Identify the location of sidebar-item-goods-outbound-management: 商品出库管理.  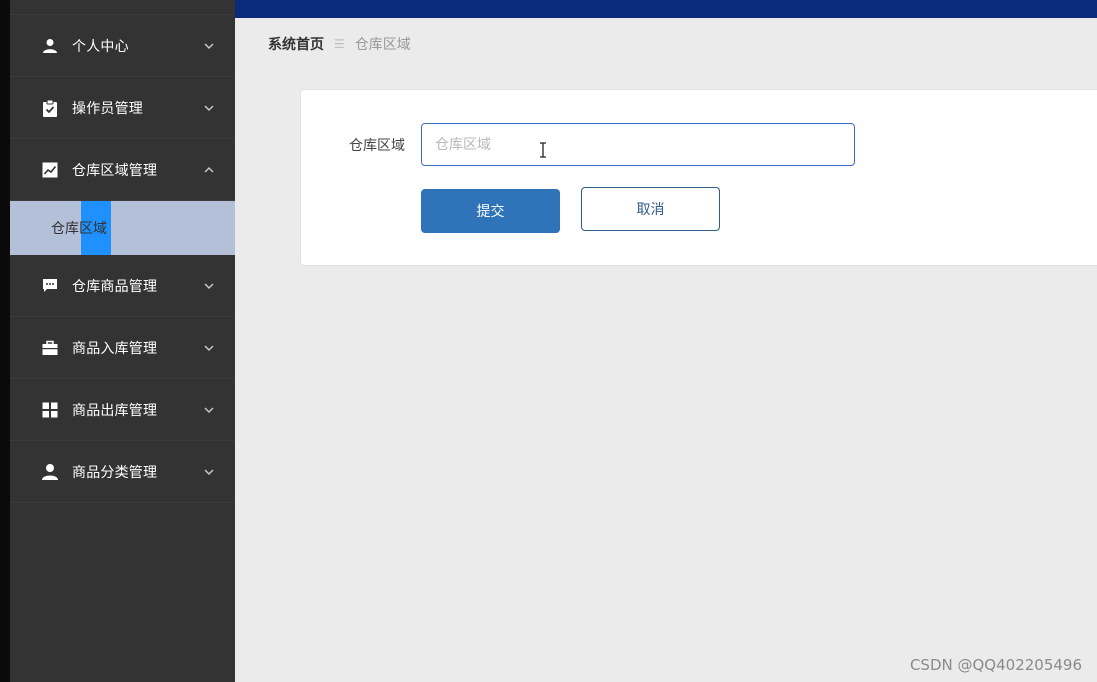
(122, 410).